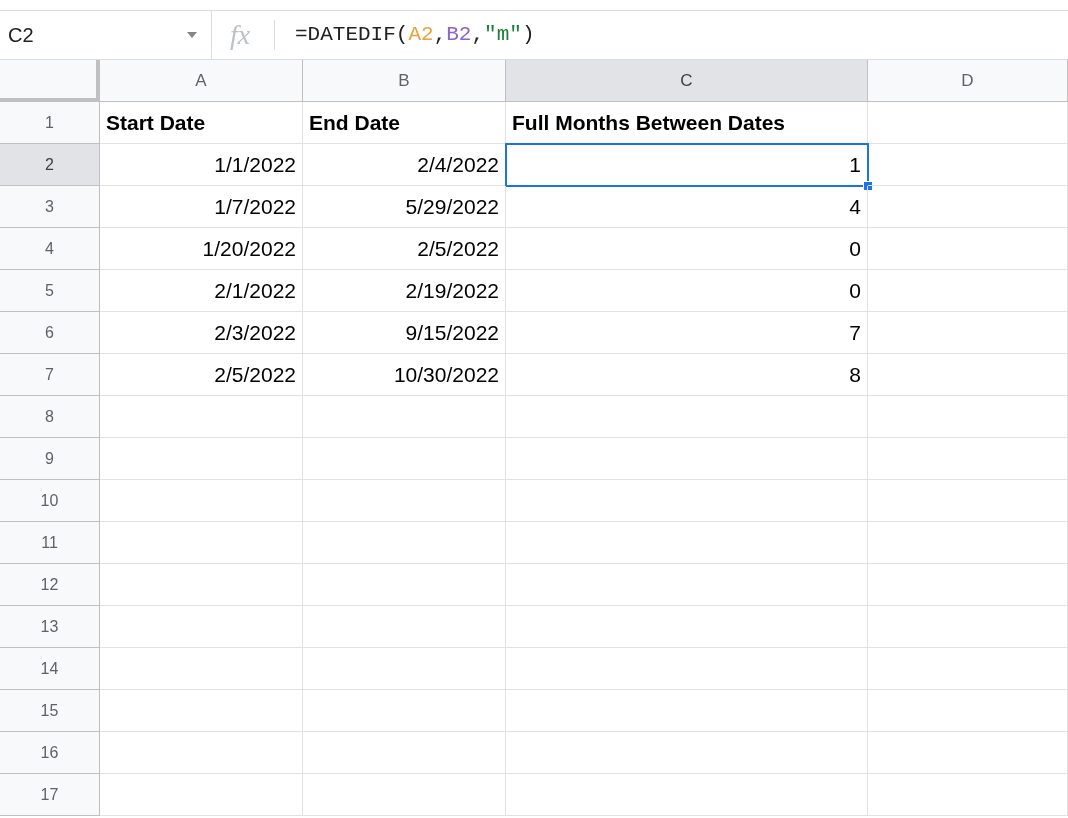 This screenshot has height=818, width=1068. Describe the element at coordinates (201, 165) in the screenshot. I see `table-cell: 1/1/2022` at that location.